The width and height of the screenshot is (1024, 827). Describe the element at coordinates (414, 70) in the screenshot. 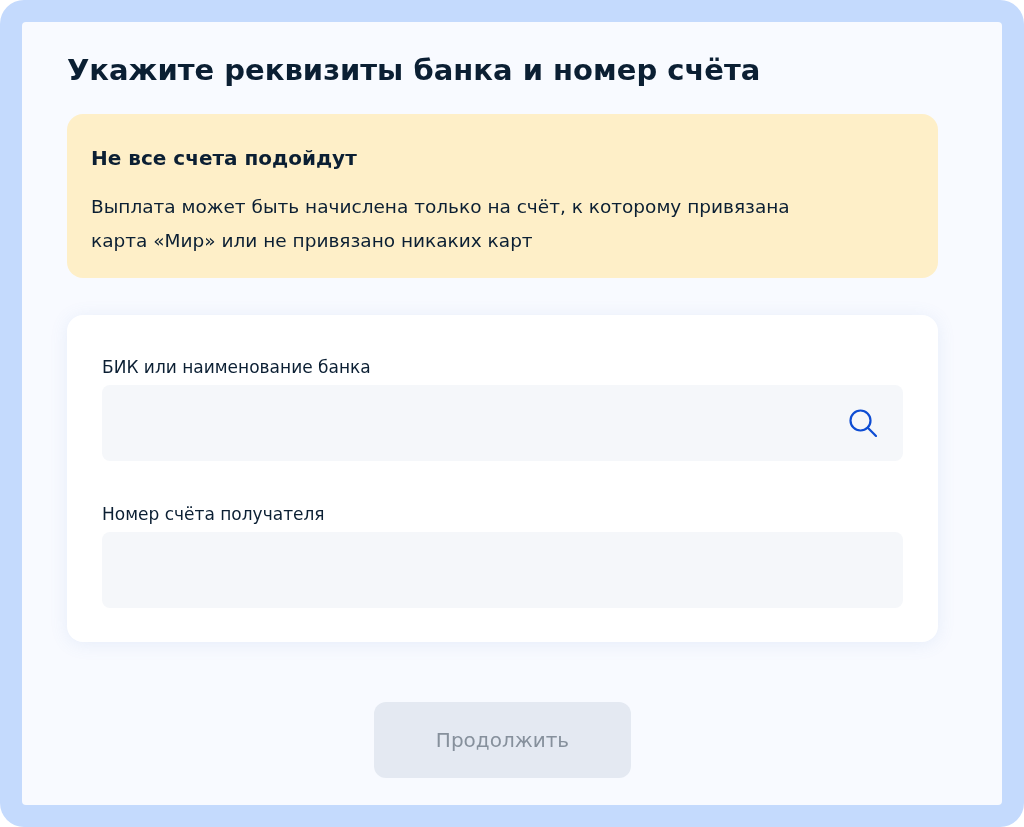

I see `page-title: Укажите реквизиты банка и номер счёта` at that location.